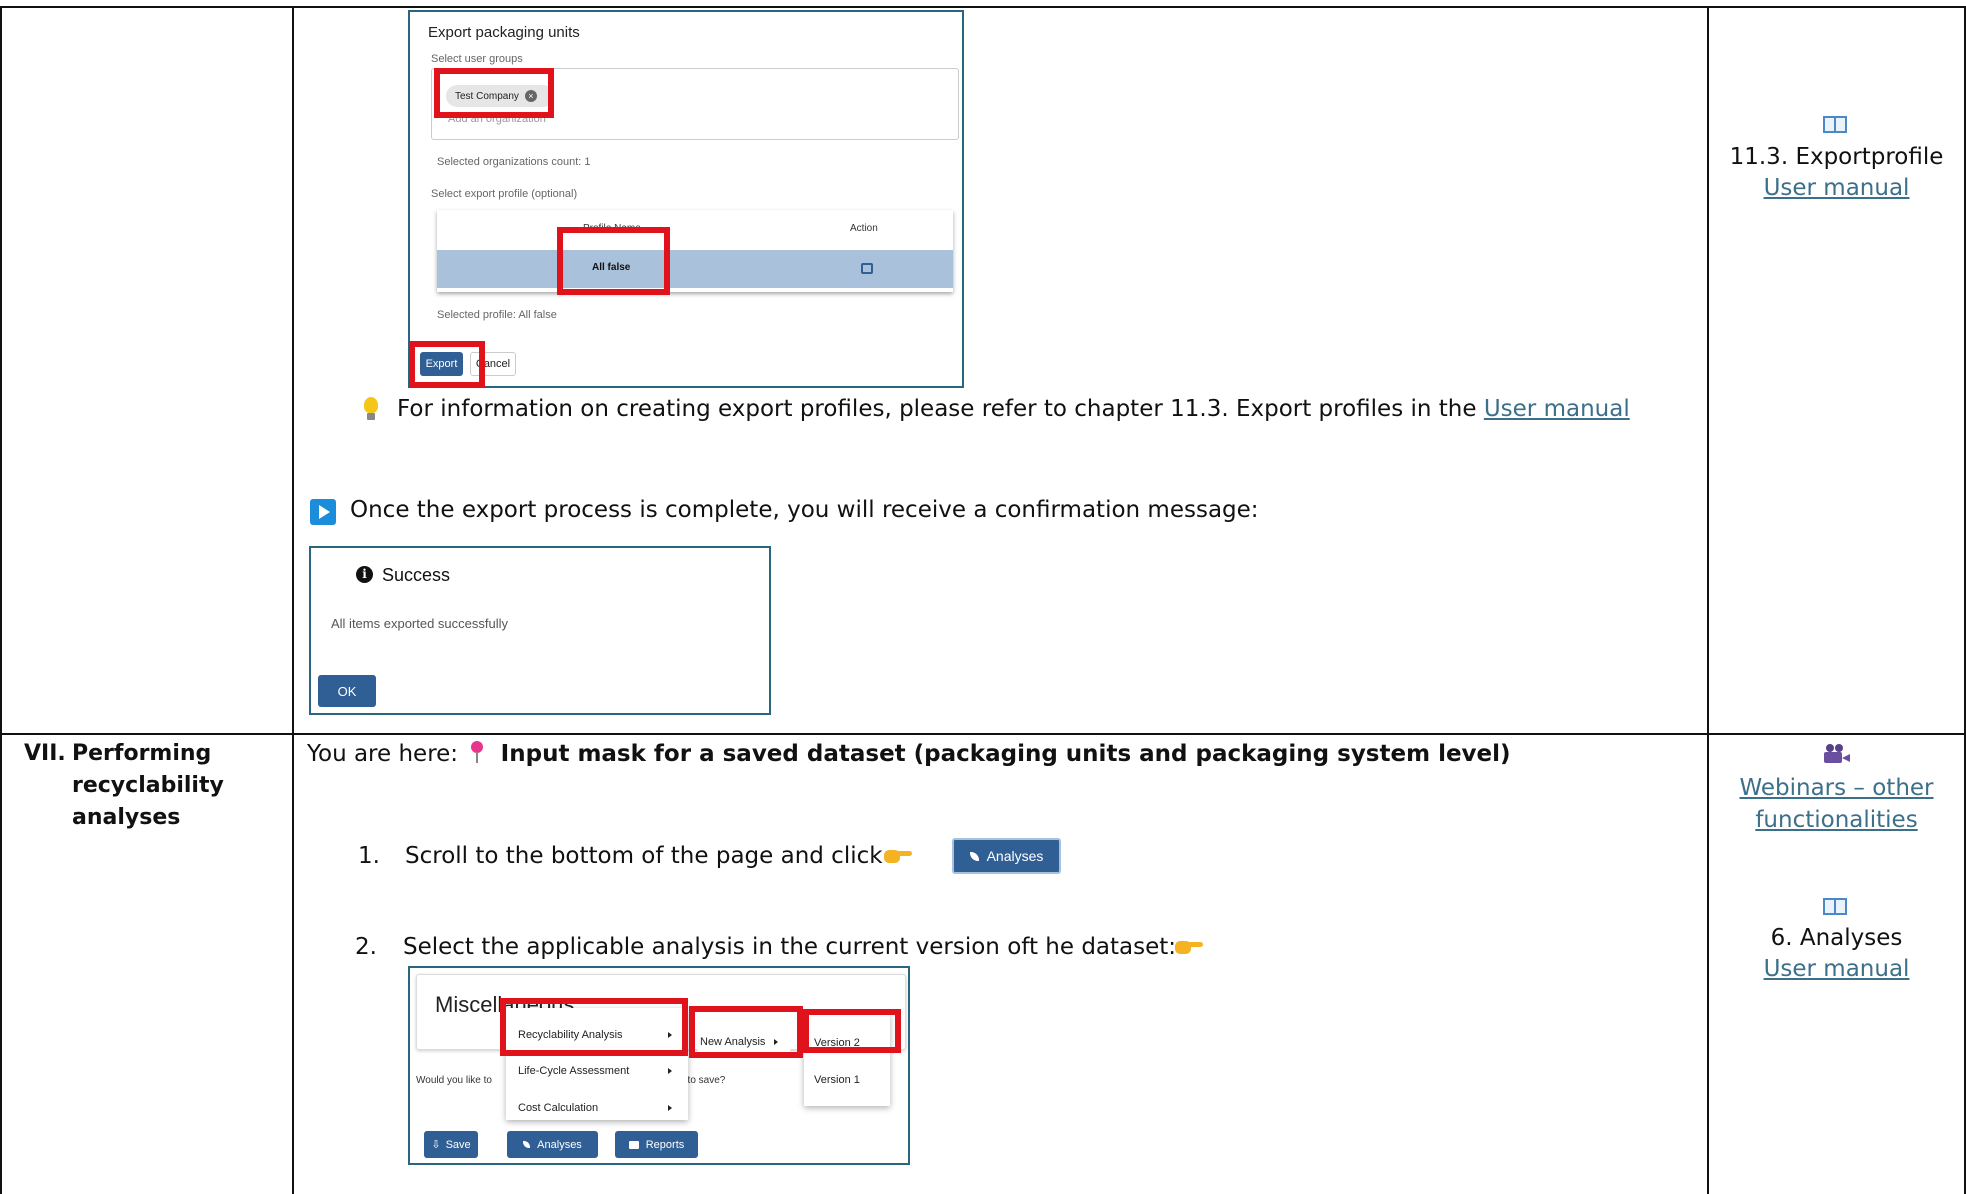 This screenshot has height=1194, width=1966. Describe the element at coordinates (347, 691) in the screenshot. I see `ok-button: OK` at that location.